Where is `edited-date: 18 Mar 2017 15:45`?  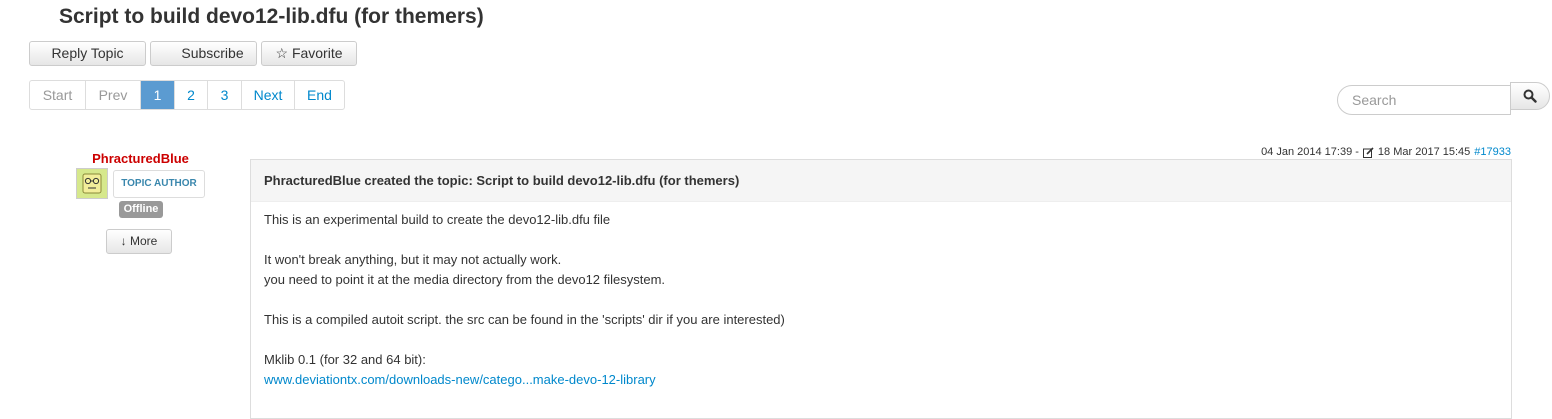 edited-date: 18 Mar 2017 15:45 is located at coordinates (1424, 152).